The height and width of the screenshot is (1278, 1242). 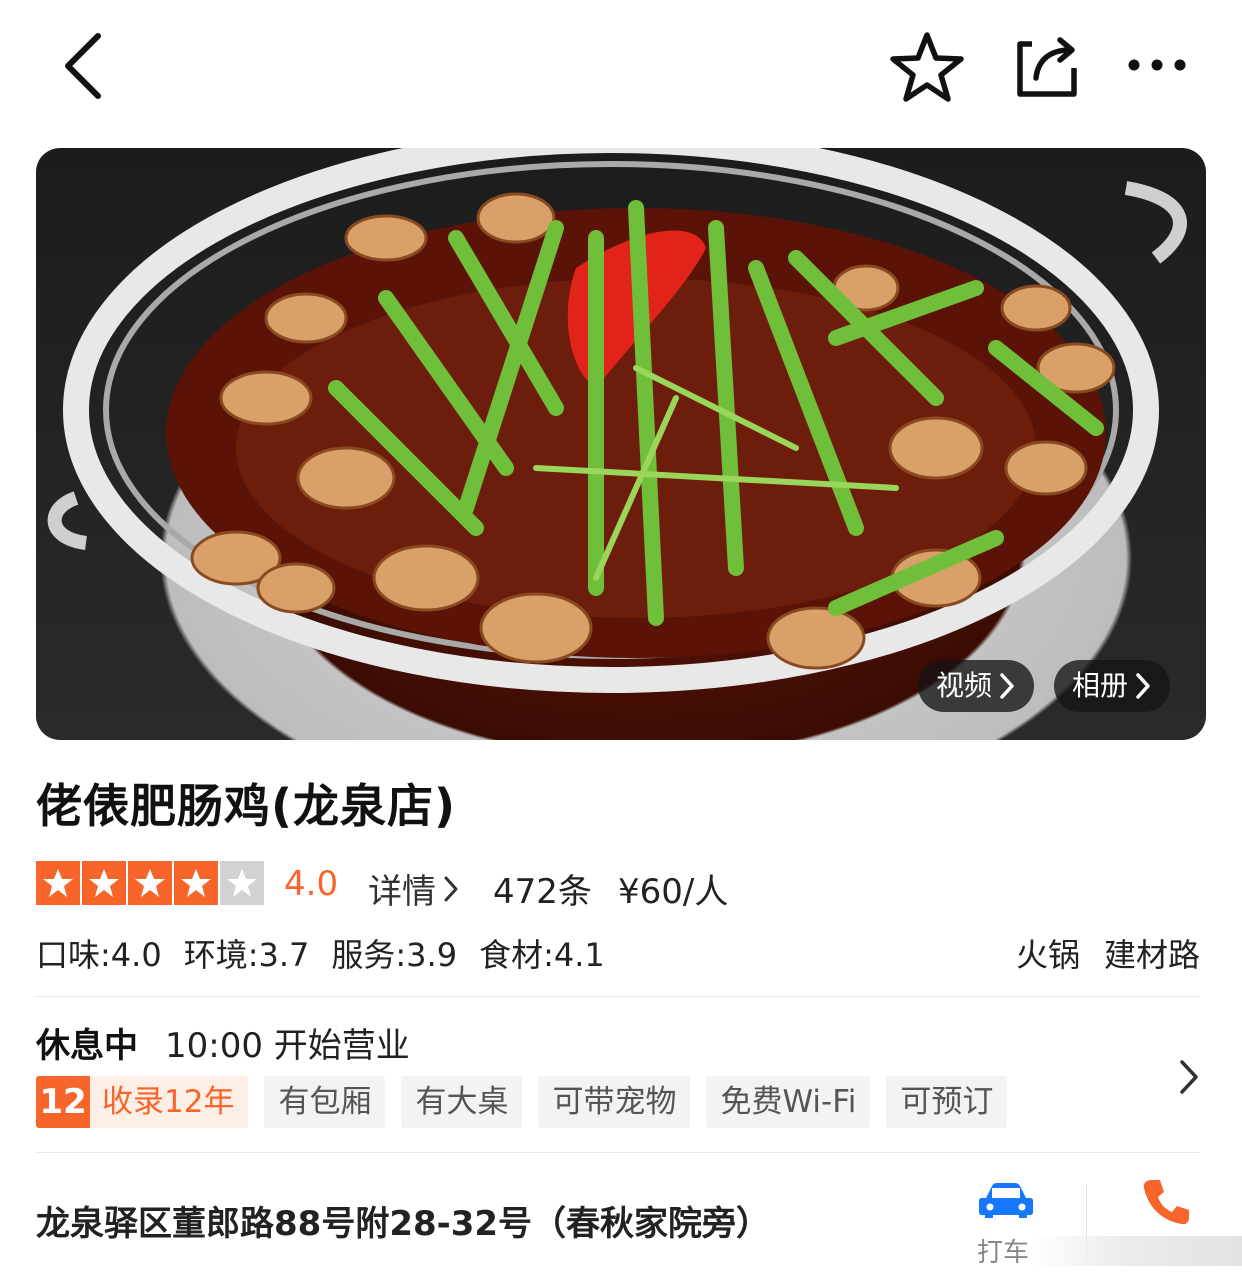 I want to click on shop-address: 龙泉驿区董郎路88号附28-32号（春秋家院旁）, so click(x=403, y=1220).